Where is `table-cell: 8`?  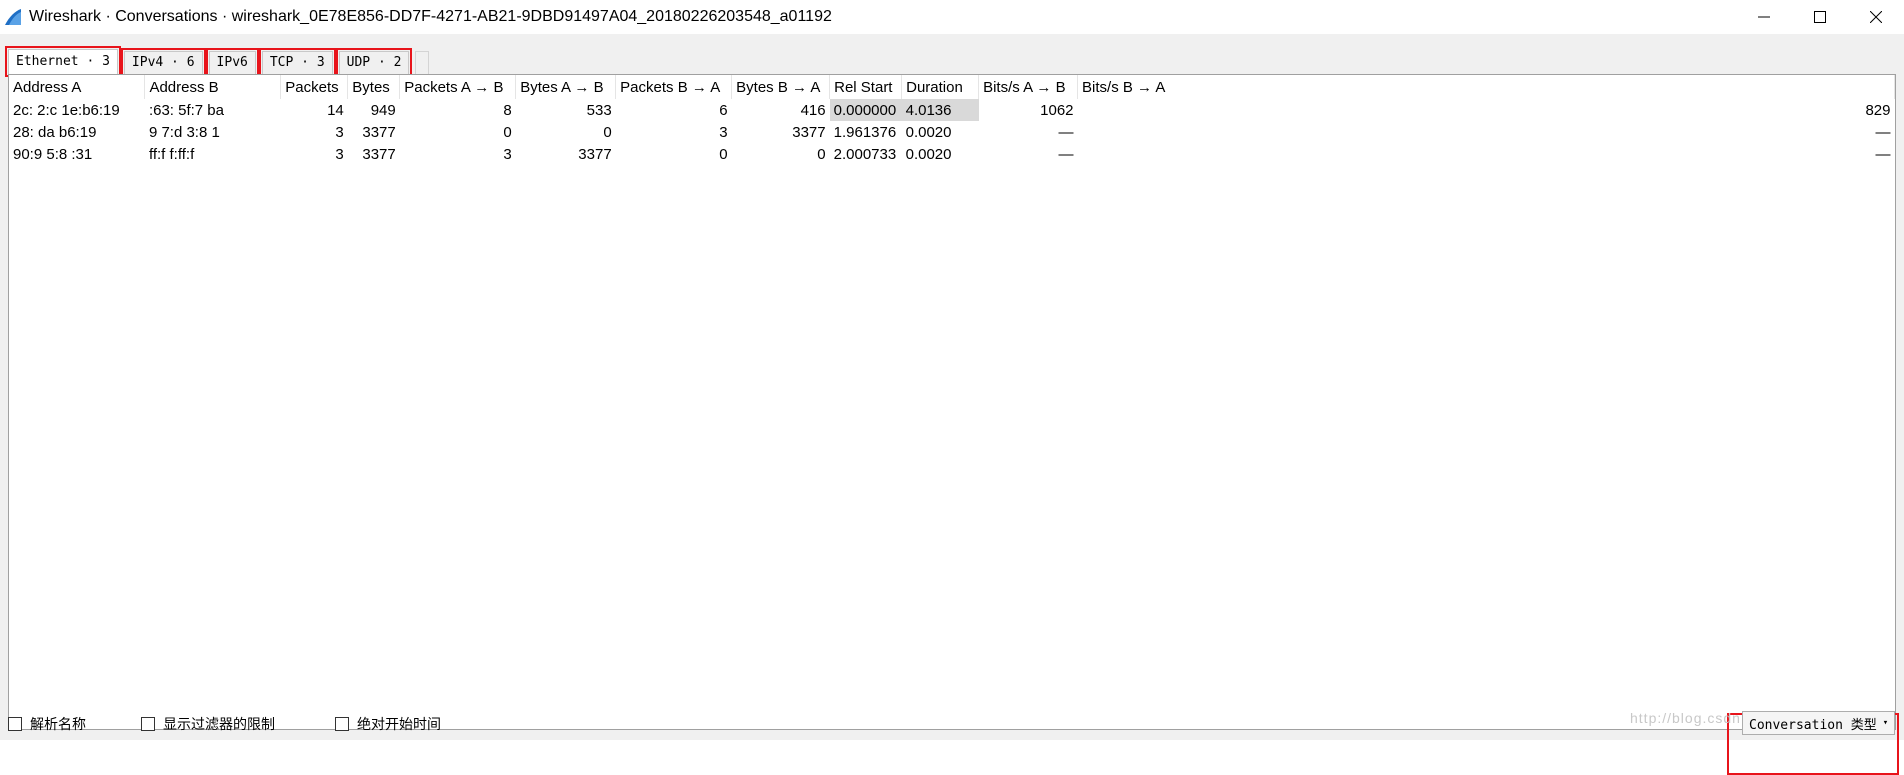 table-cell: 8 is located at coordinates (507, 110).